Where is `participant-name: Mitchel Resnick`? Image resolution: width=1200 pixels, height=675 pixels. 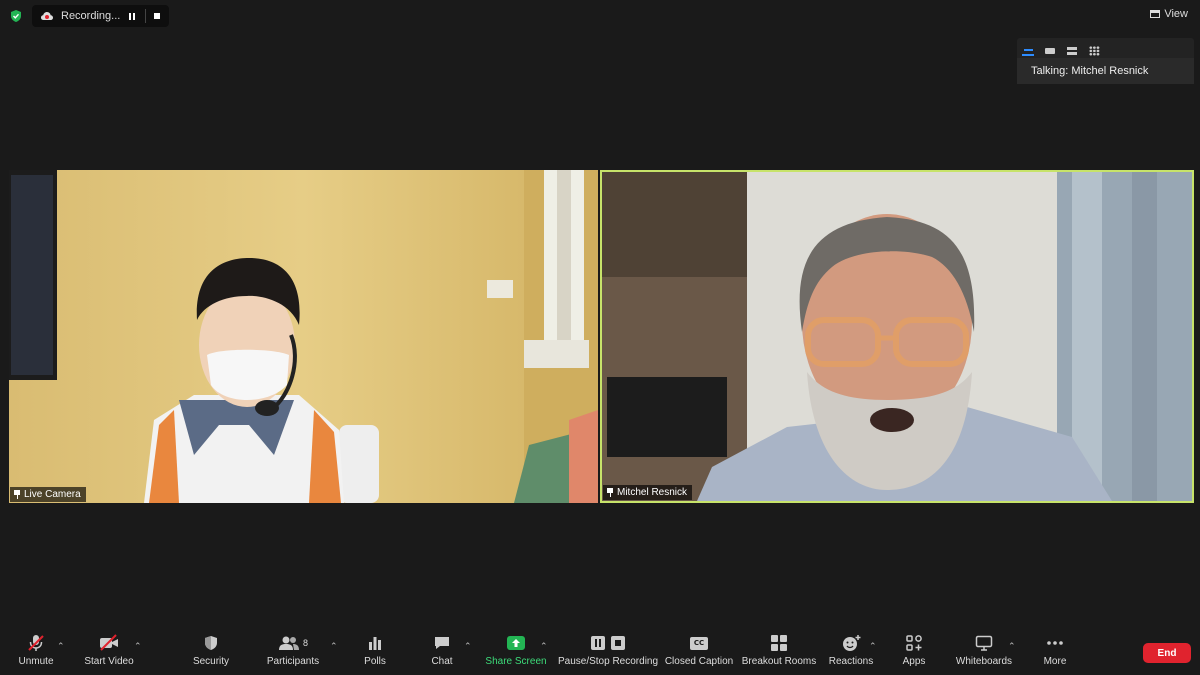 participant-name: Mitchel Resnick is located at coordinates (652, 492).